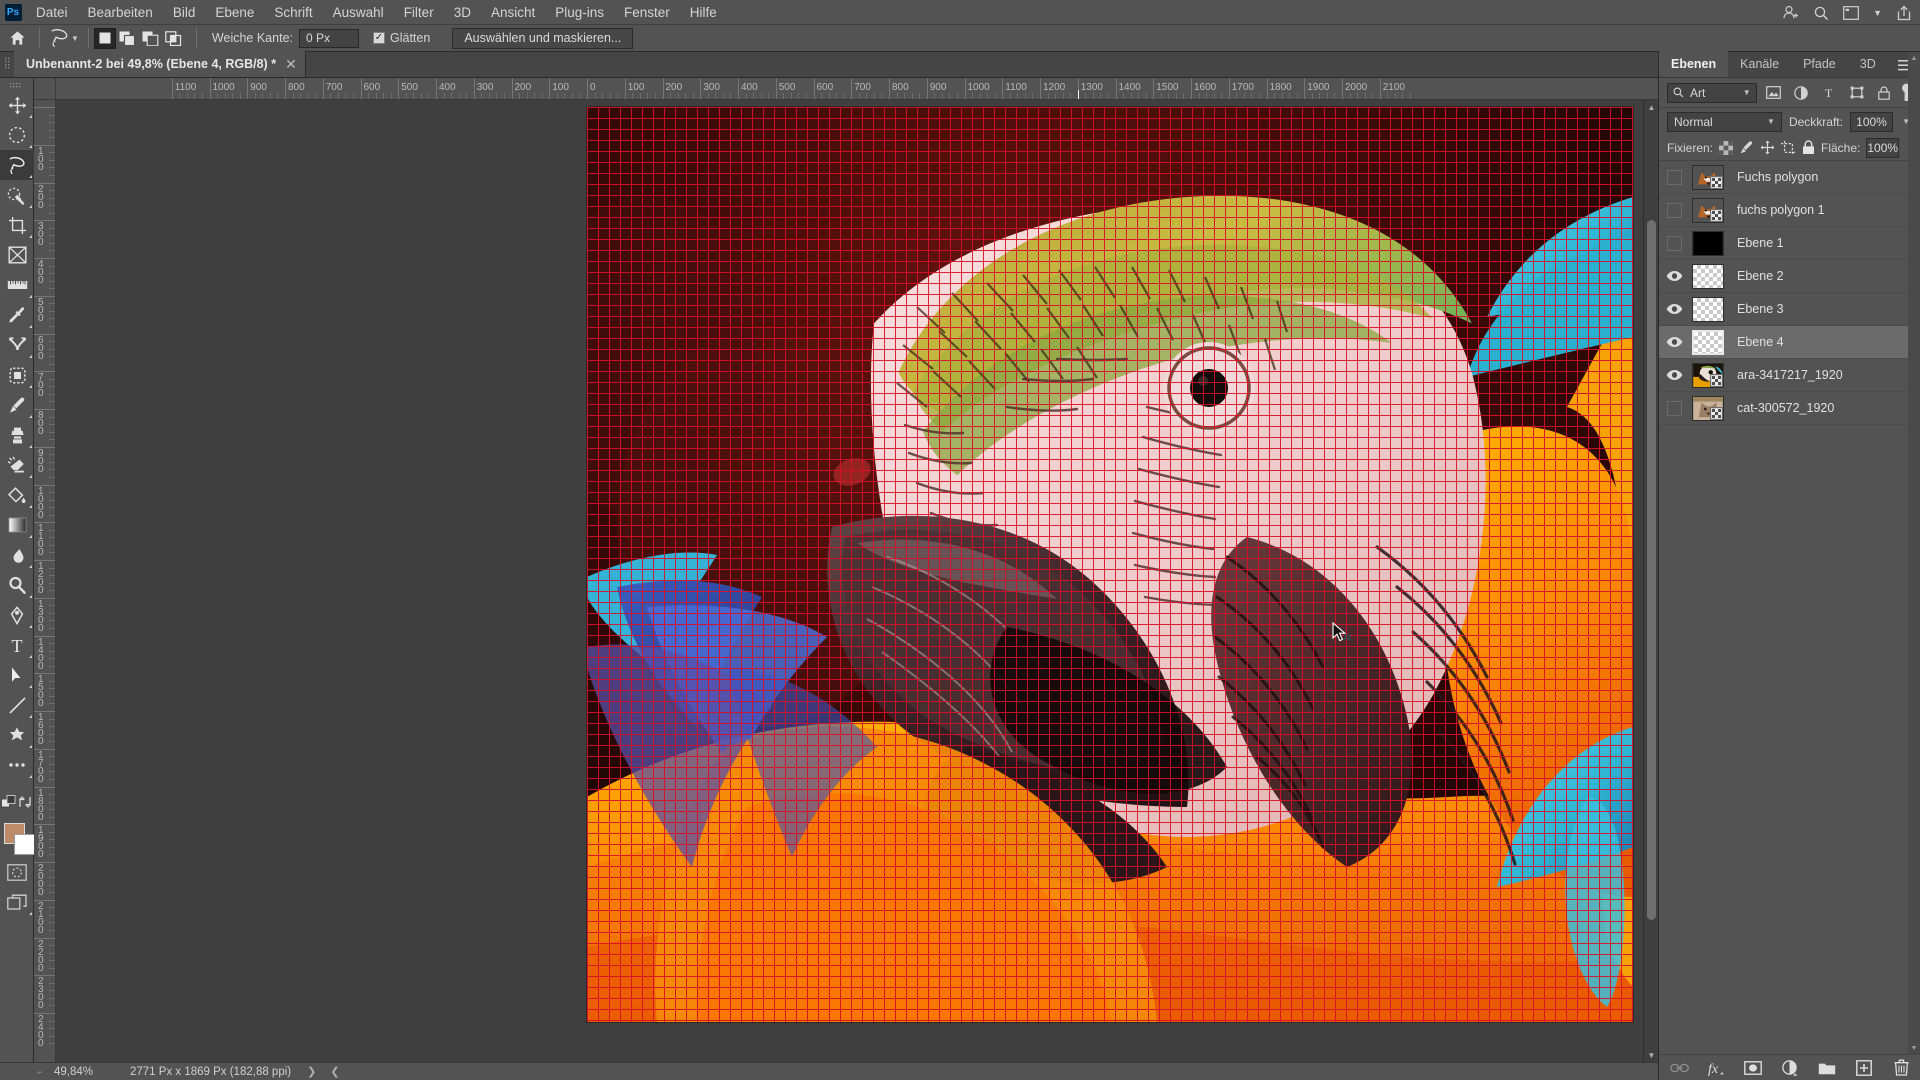  I want to click on background-color-swatch, so click(24, 844).